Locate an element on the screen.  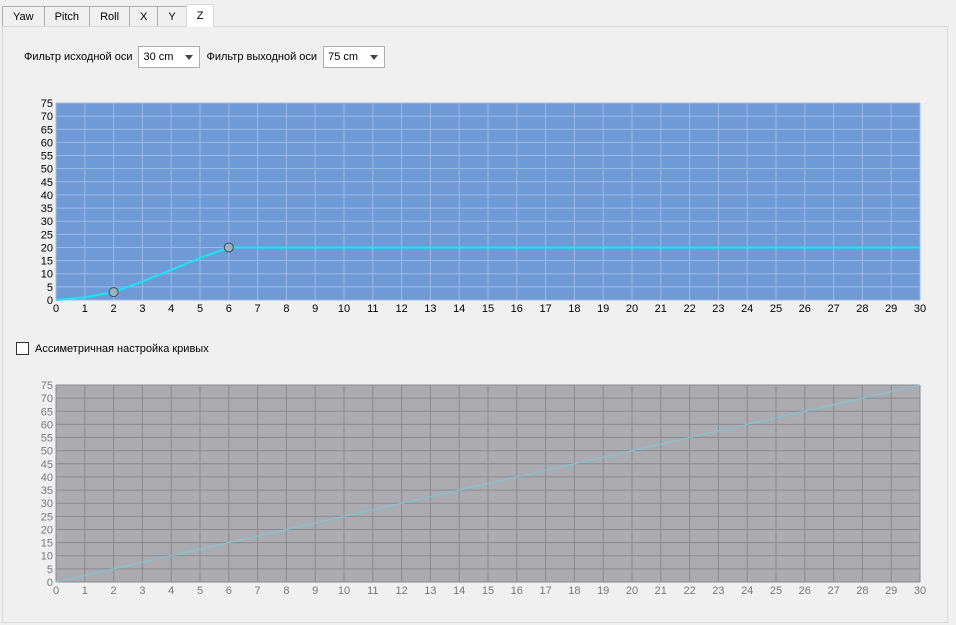
main-y-tick-label: 40 is located at coordinates (47, 196).